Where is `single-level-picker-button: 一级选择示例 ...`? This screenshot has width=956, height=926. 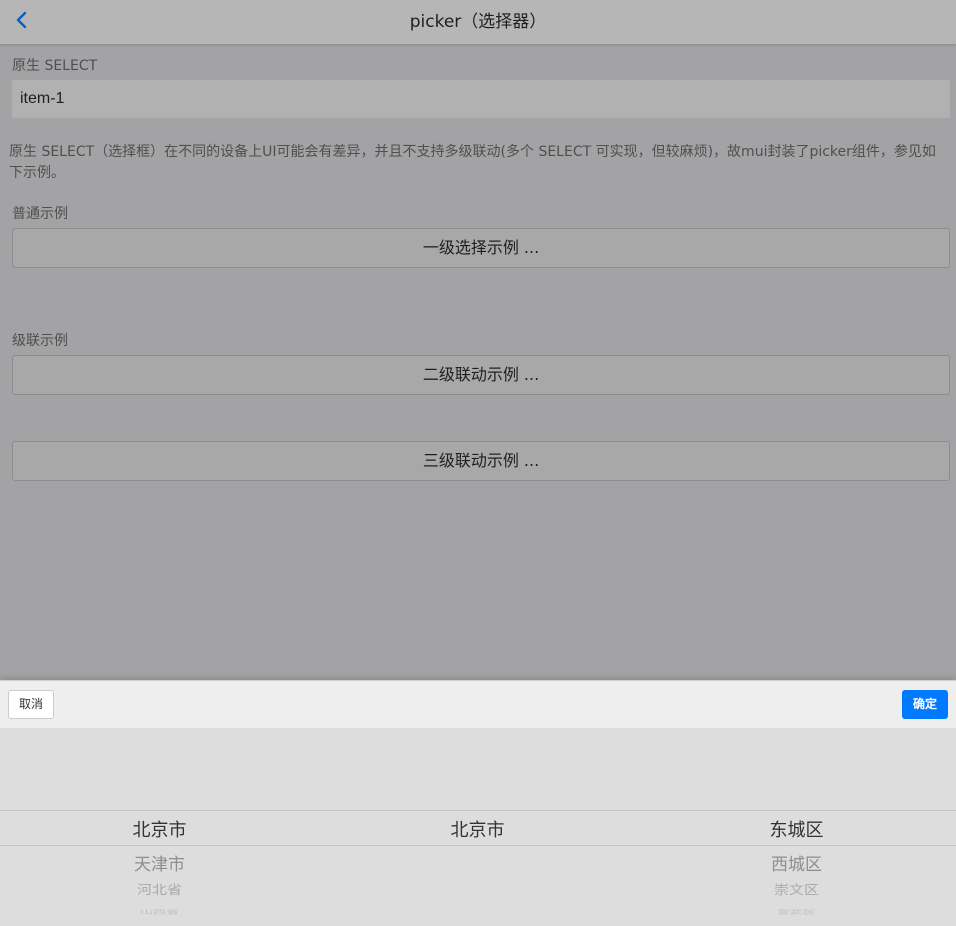 single-level-picker-button: 一级选择示例 ... is located at coordinates (481, 248).